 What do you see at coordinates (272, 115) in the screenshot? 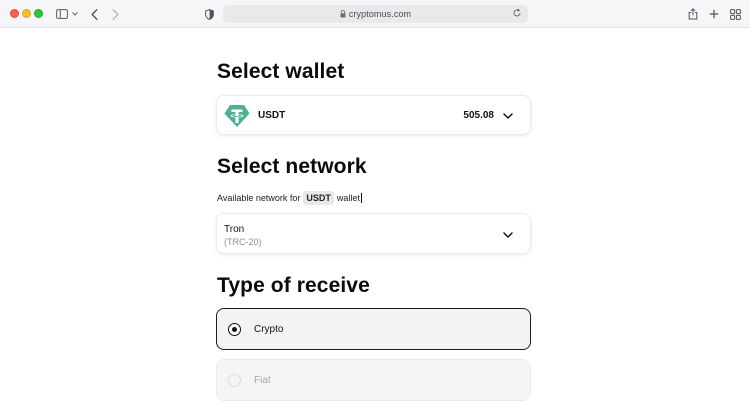
I see `wallet-currency: USDT` at bounding box center [272, 115].